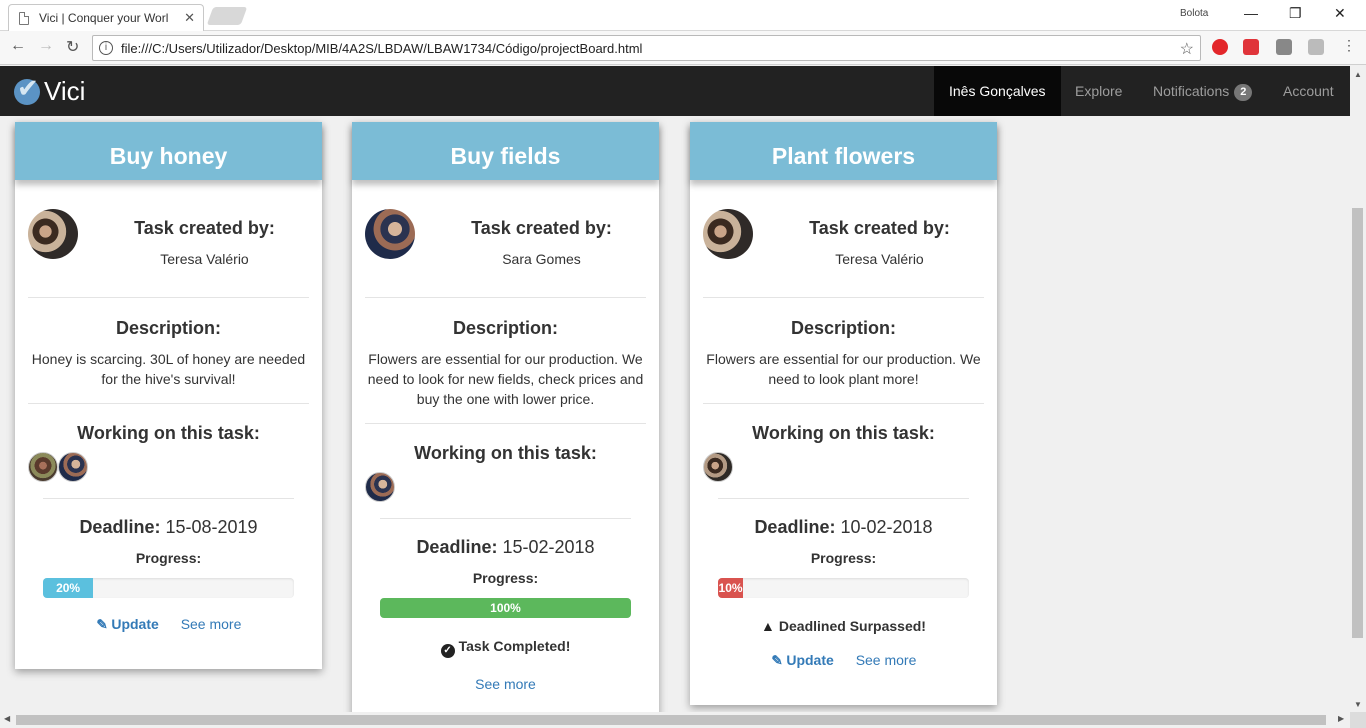  Describe the element at coordinates (514, 646) in the screenshot. I see `status-text: Task Completed!` at that location.